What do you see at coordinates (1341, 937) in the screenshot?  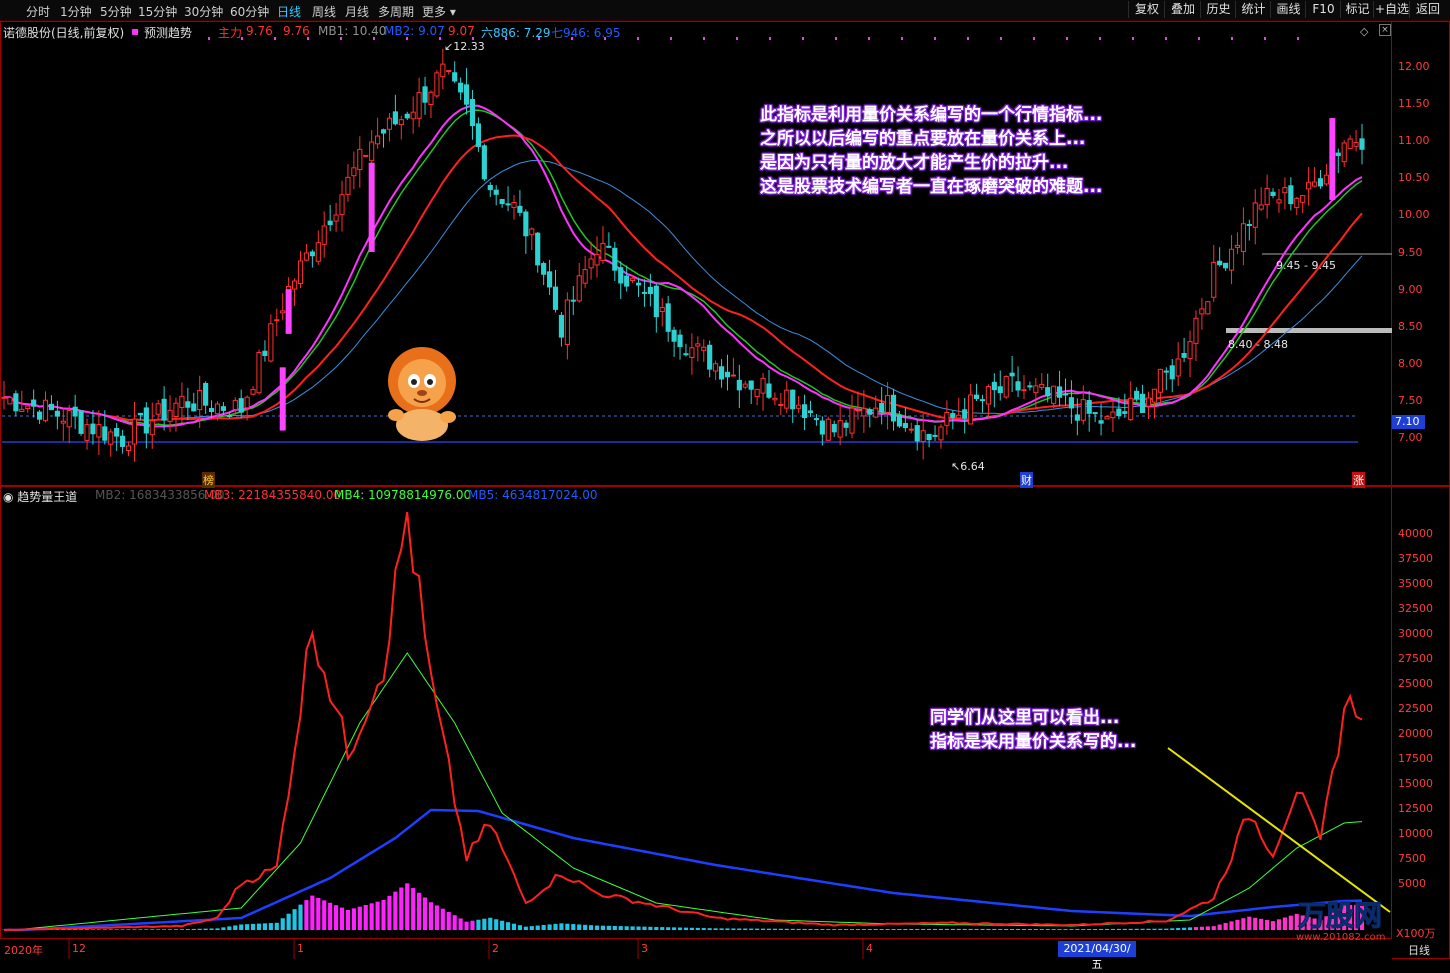 I see `svg-text: www.201082.com` at bounding box center [1341, 937].